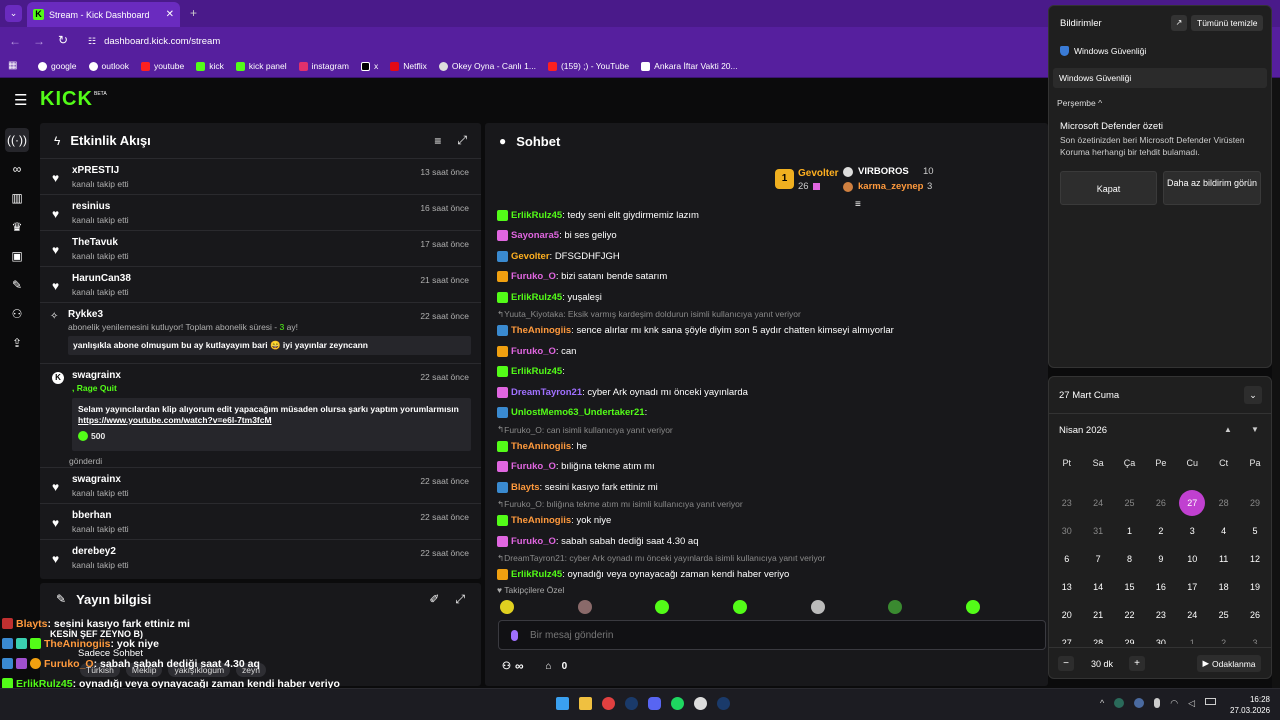 The width and height of the screenshot is (1280, 720). I want to click on calendar-day: 23, so click(1160, 615).